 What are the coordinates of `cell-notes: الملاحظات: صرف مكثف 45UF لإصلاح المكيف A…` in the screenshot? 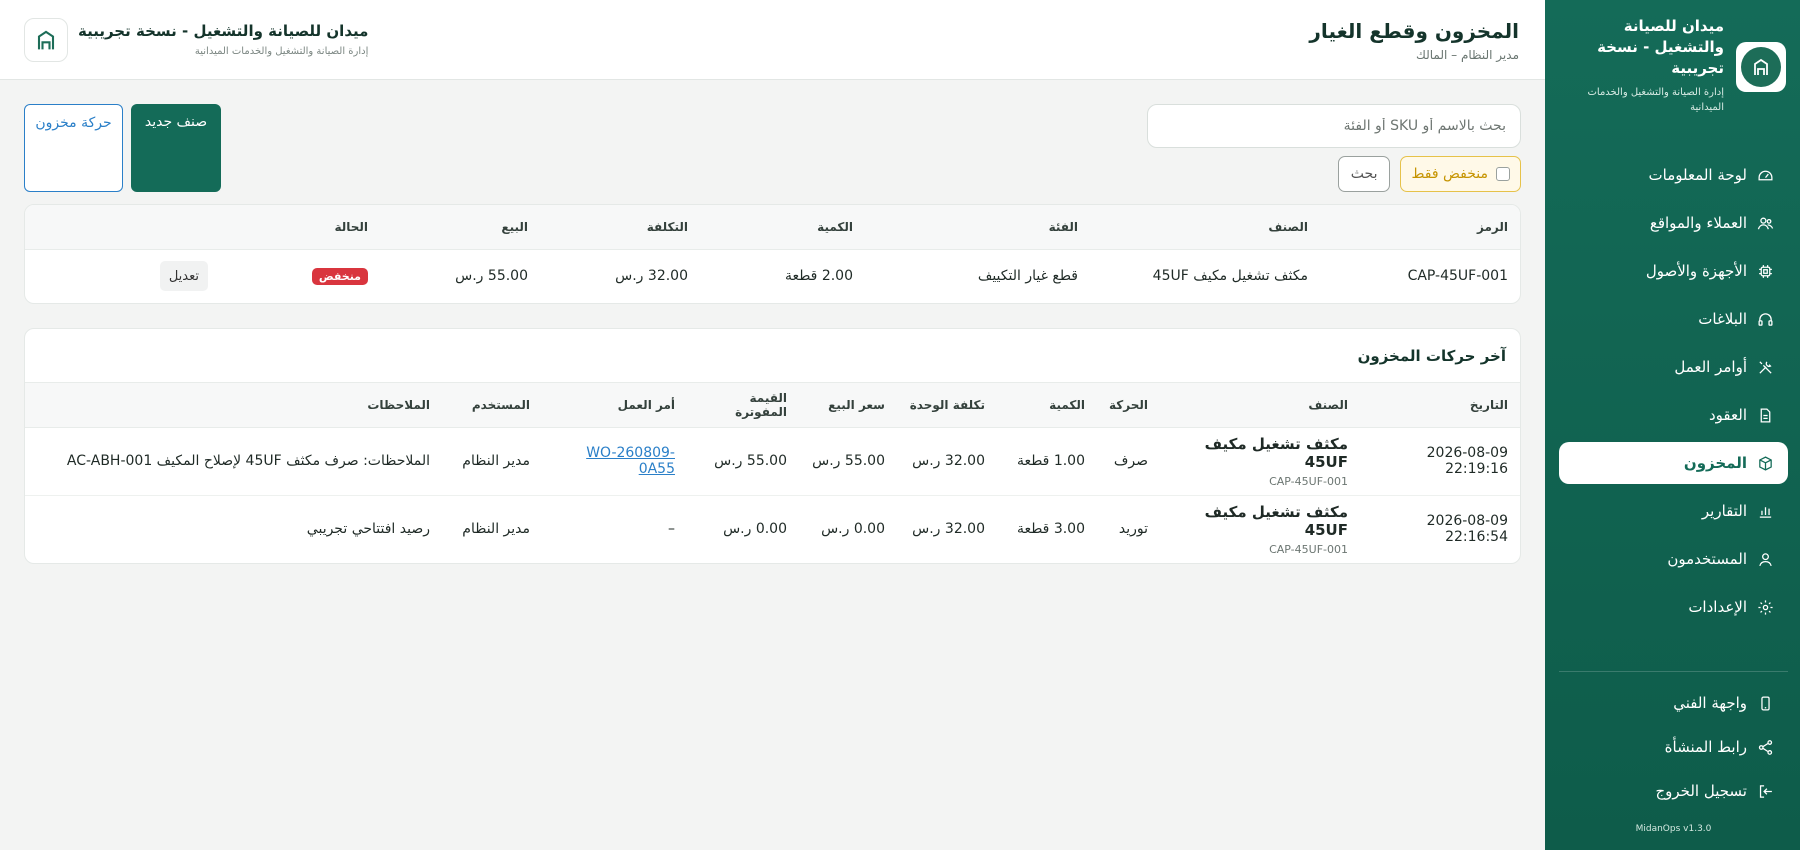 It's located at (233, 461).